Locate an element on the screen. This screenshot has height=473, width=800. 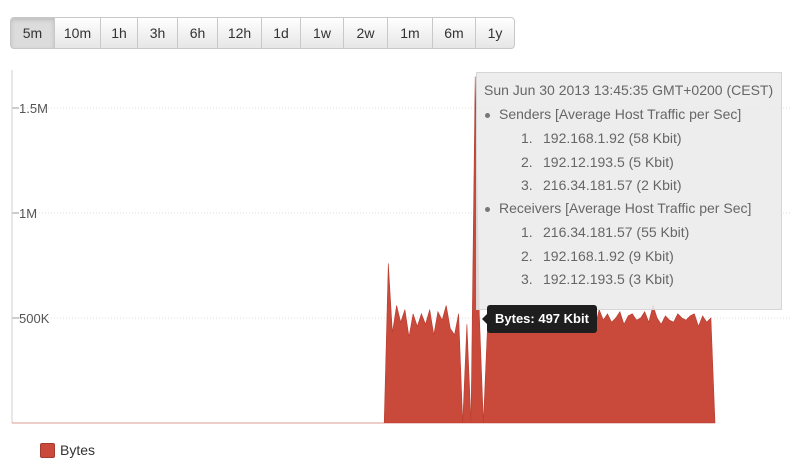
tooltip-host-item: 1. 192.168.1.92 (58 Kbit) is located at coordinates (601, 138).